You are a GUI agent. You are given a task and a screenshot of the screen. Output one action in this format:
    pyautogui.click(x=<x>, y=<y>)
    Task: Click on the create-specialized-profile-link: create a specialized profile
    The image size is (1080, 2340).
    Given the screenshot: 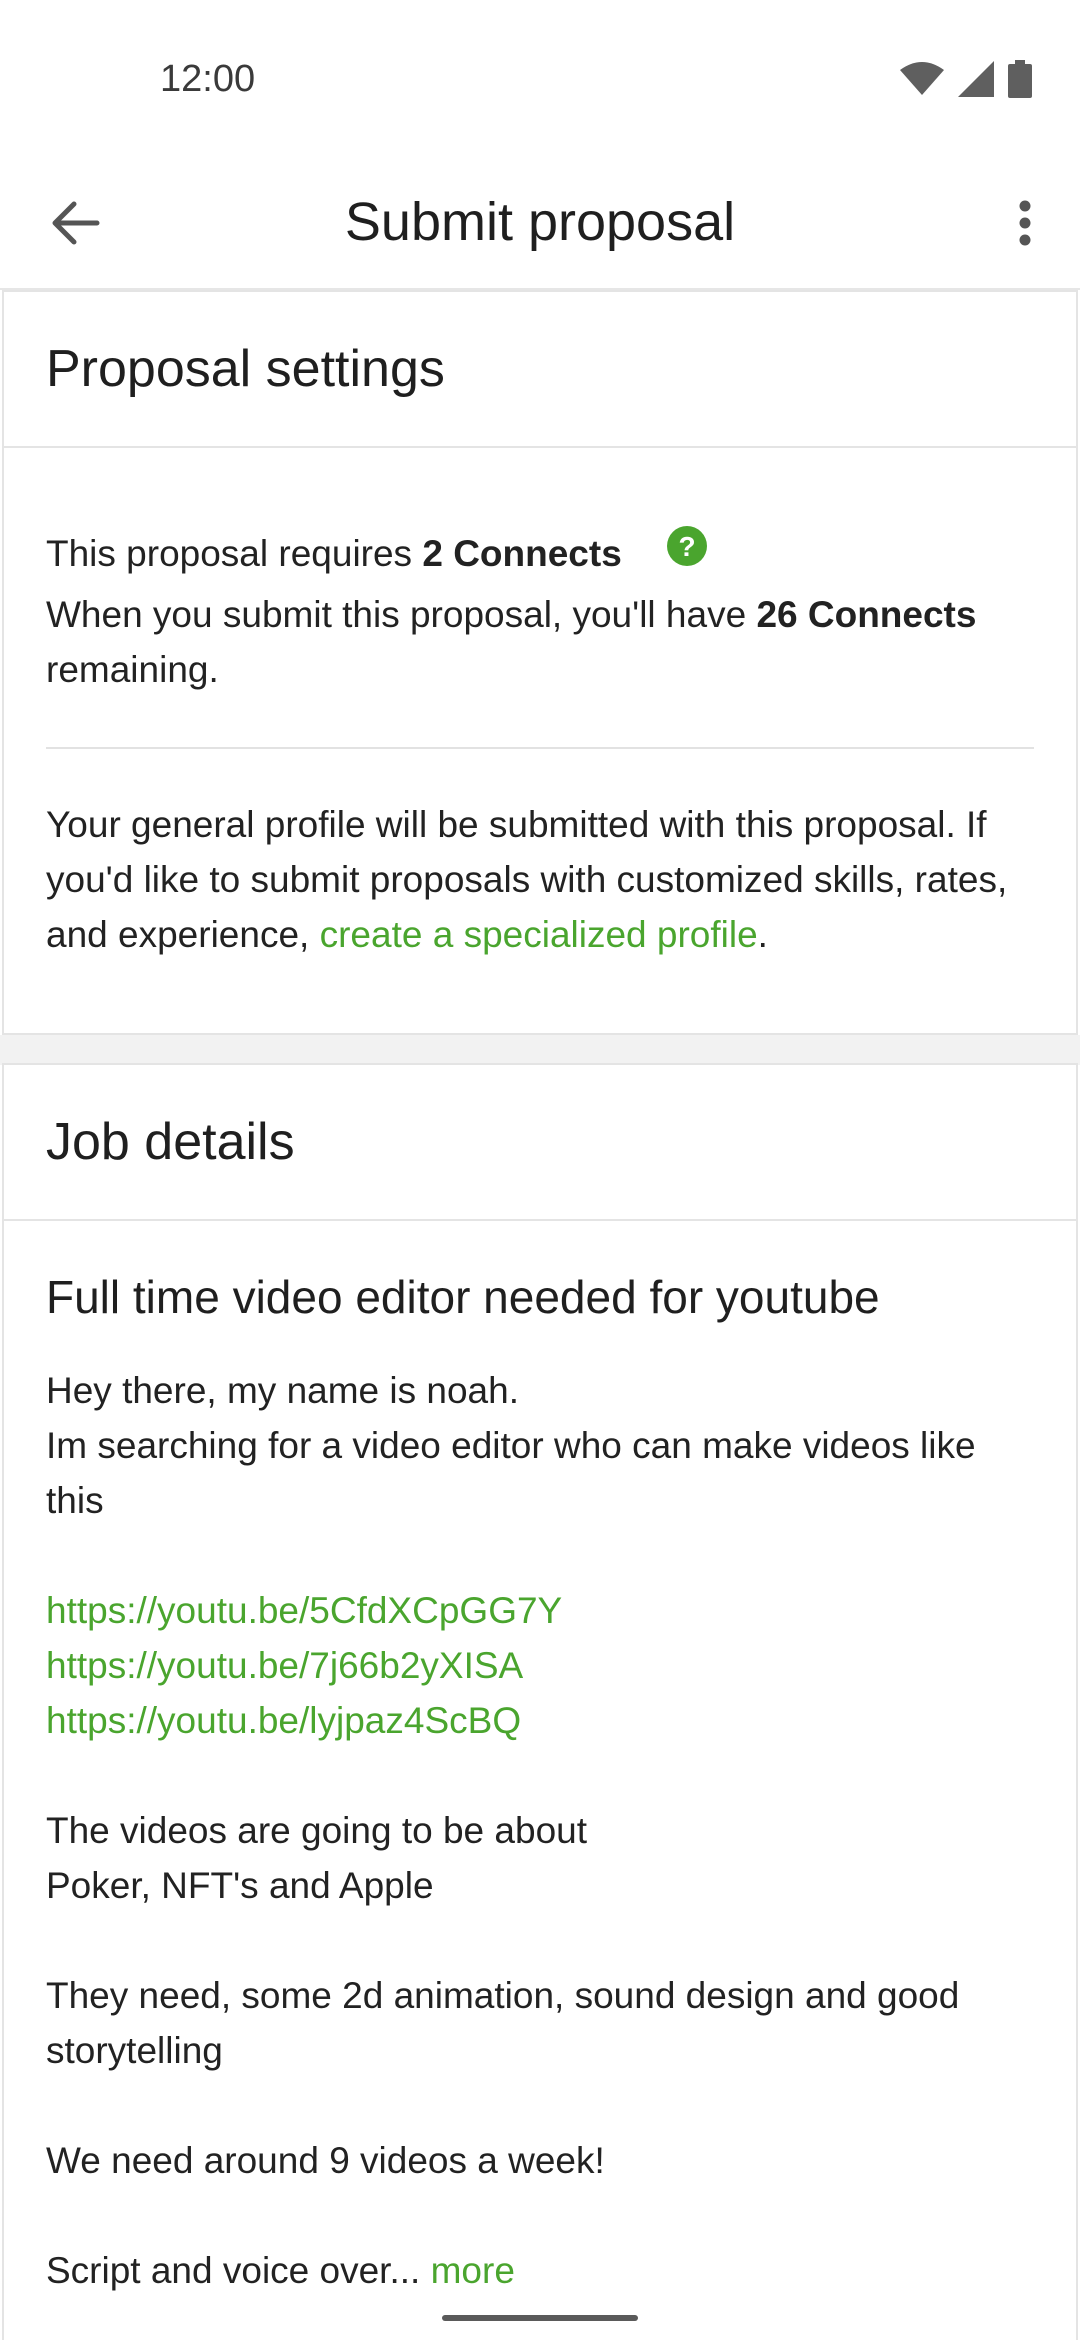 What is the action you would take?
    pyautogui.click(x=539, y=934)
    